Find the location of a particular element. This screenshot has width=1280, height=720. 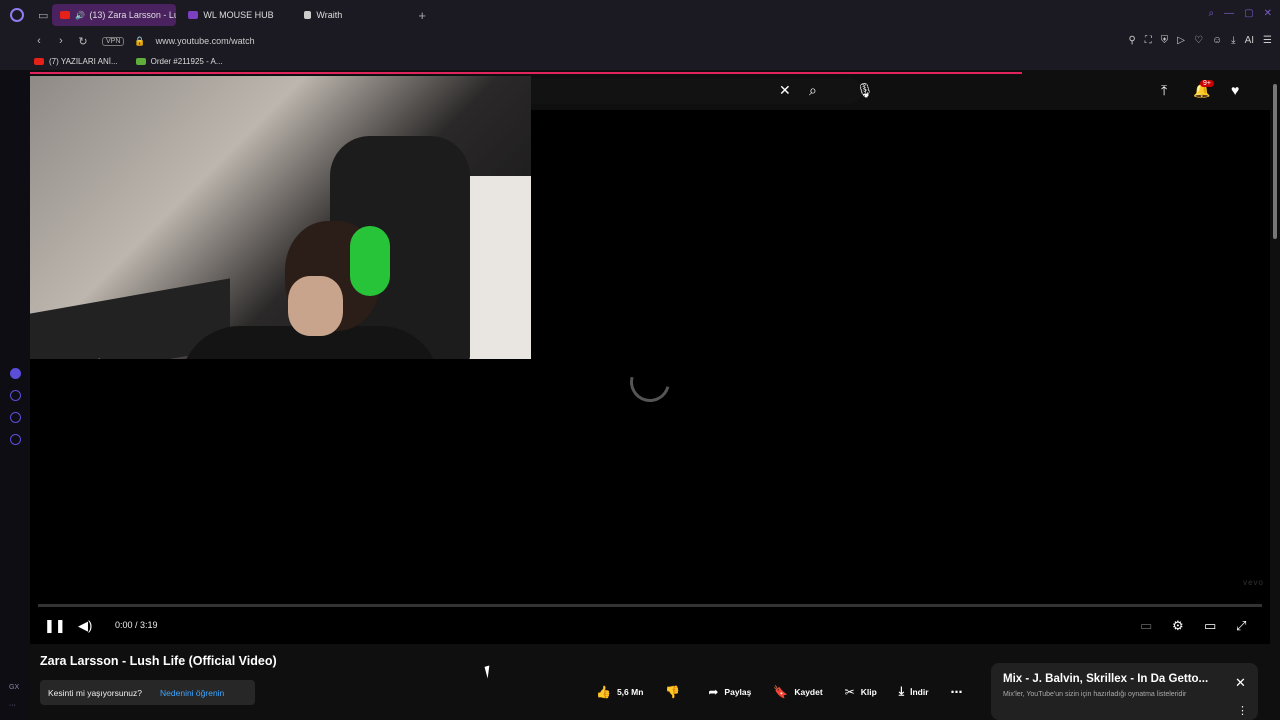

tab-label: WL MOUSE HUB is located at coordinates (238, 15).